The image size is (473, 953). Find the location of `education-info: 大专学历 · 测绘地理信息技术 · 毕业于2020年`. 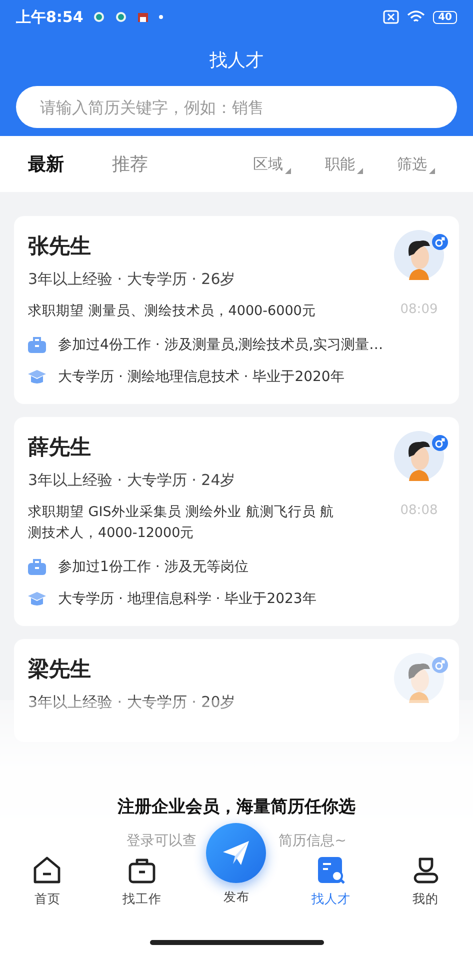

education-info: 大专学历 · 测绘地理信息技术 · 毕业于2020年 is located at coordinates (201, 377).